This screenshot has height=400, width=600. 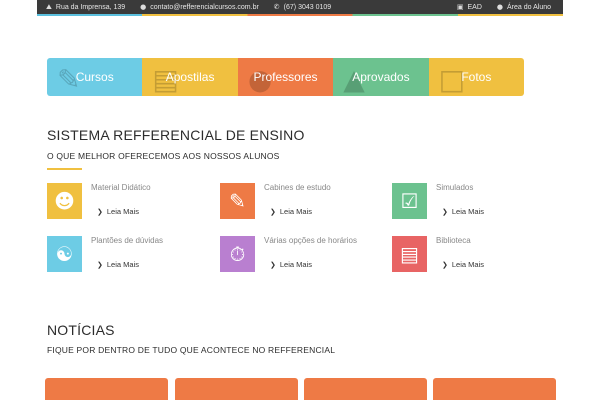 I want to click on ead-link: ▣ EAD, so click(x=469, y=7).